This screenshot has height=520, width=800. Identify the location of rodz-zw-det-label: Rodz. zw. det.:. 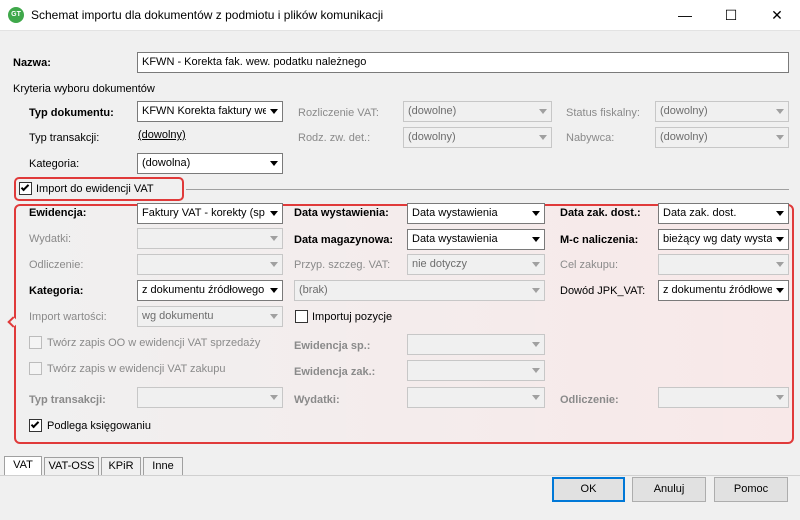
(334, 138).